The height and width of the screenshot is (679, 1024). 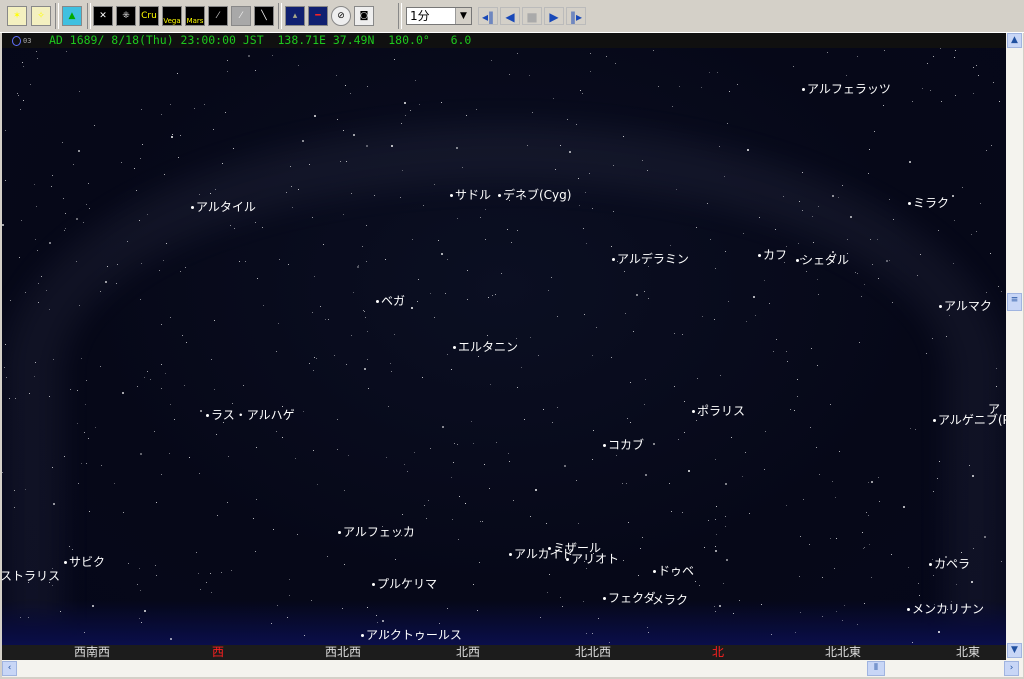 I want to click on equator-grid-button: ━, so click(x=318, y=16).